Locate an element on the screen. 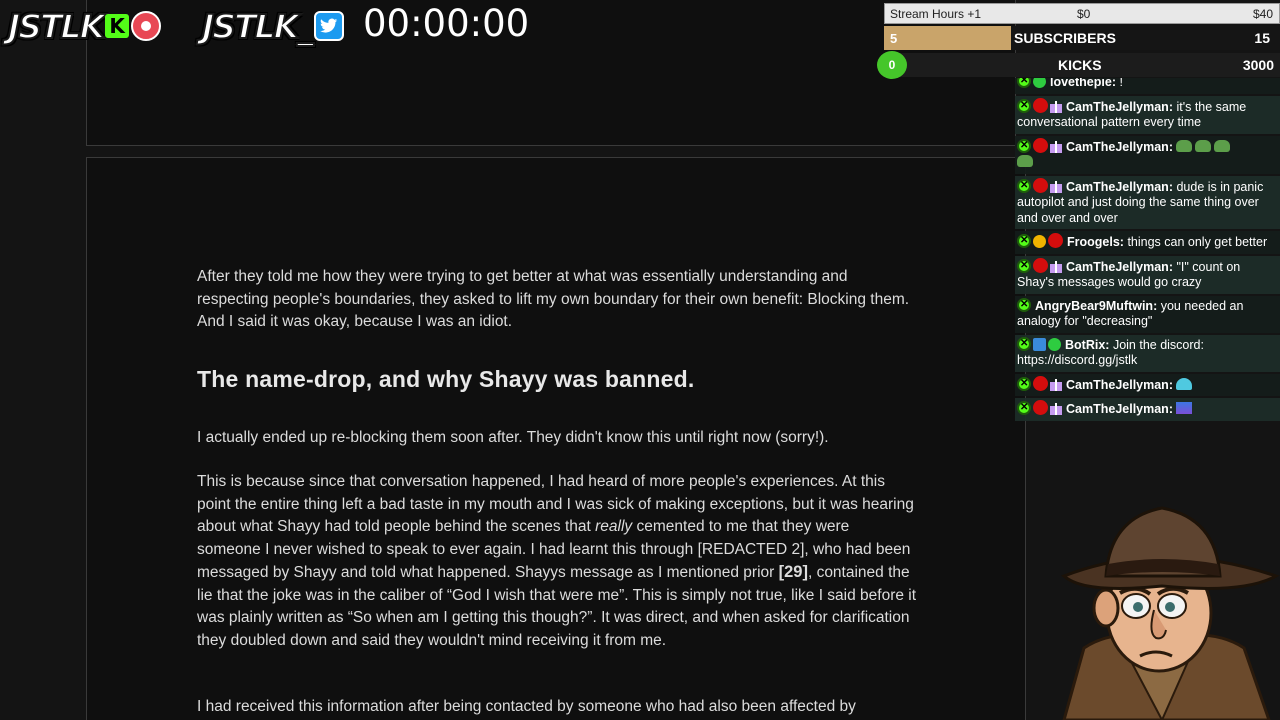 The height and width of the screenshot is (720, 1280). chat-username: BotRix: is located at coordinates (1087, 344).